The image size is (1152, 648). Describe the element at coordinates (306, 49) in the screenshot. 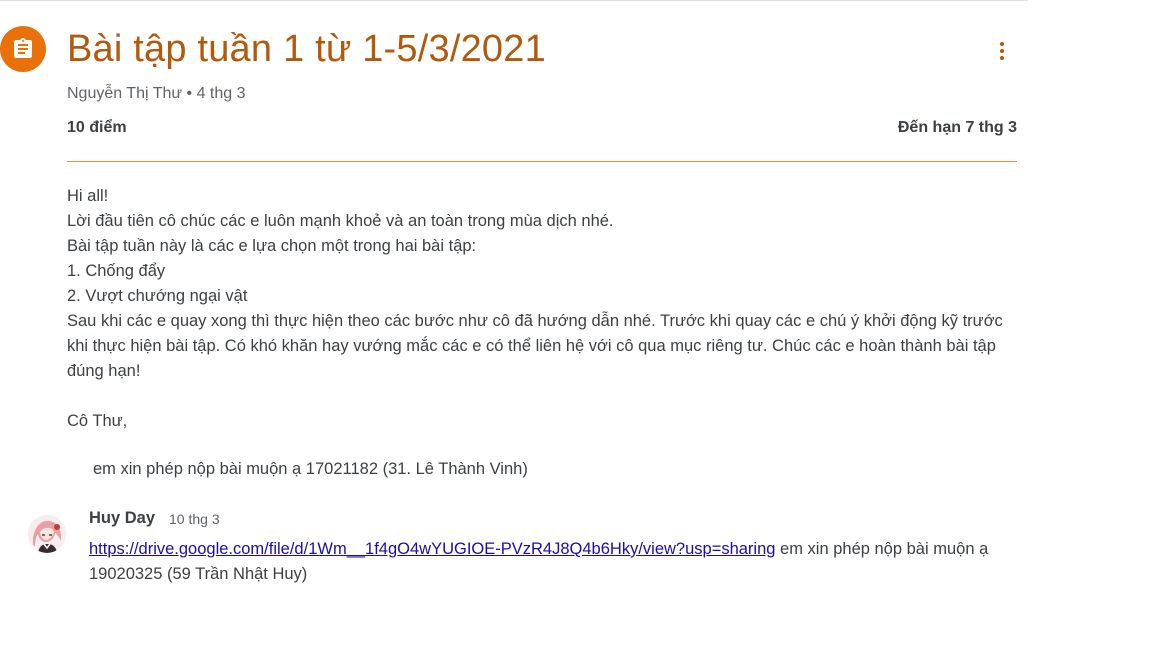

I see `assignment-title: Bài tập tuần 1 từ 1-5/3/2021` at that location.